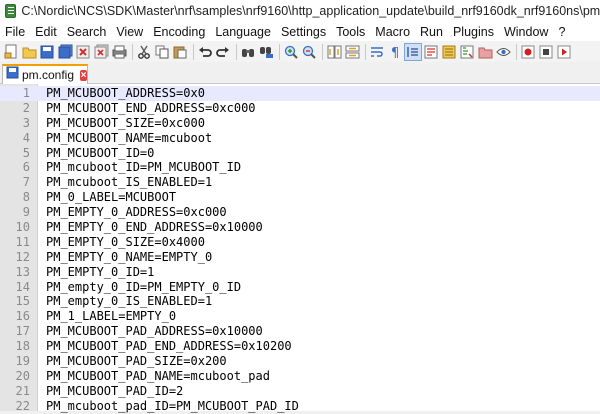  What do you see at coordinates (377, 52) in the screenshot?
I see `word-wrap-icon` at bounding box center [377, 52].